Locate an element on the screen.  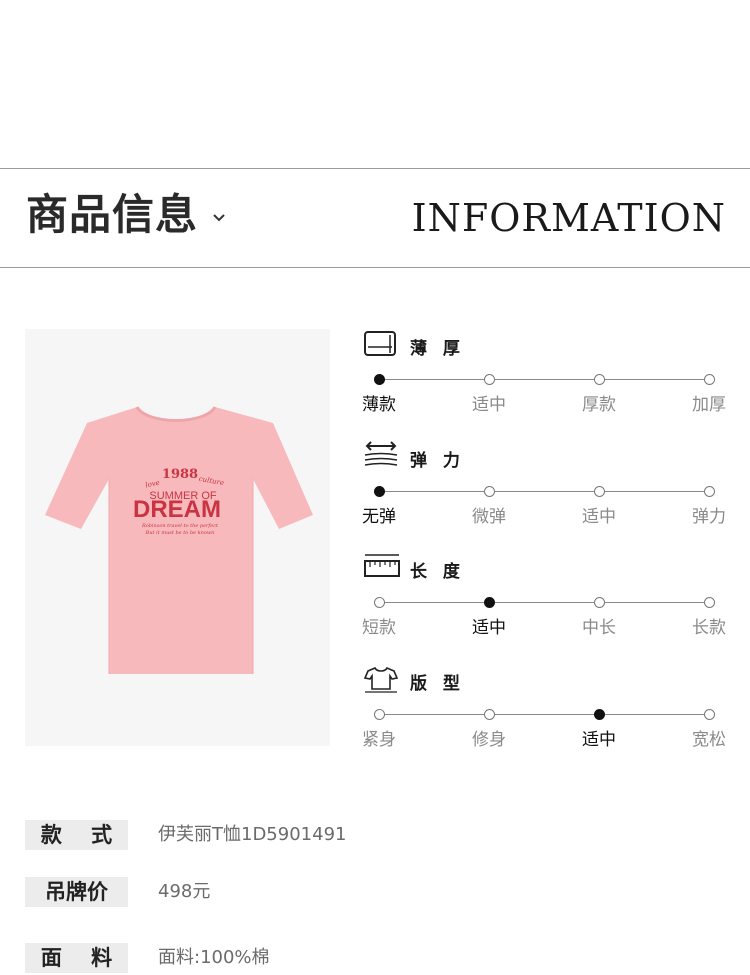
scale-option: 无弹 is located at coordinates (379, 517).